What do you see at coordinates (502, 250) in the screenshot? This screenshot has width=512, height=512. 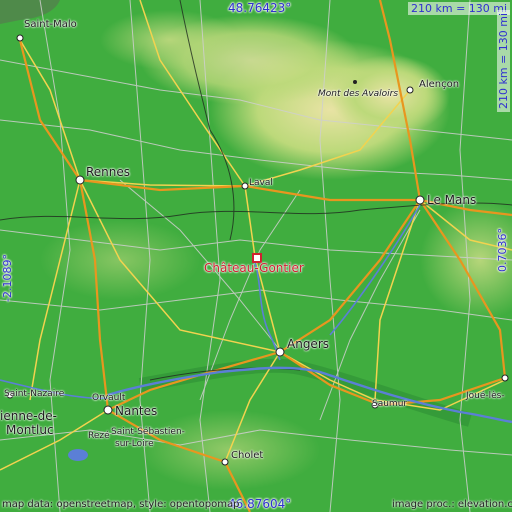 I see `coord-east: 0.7036°` at bounding box center [502, 250].